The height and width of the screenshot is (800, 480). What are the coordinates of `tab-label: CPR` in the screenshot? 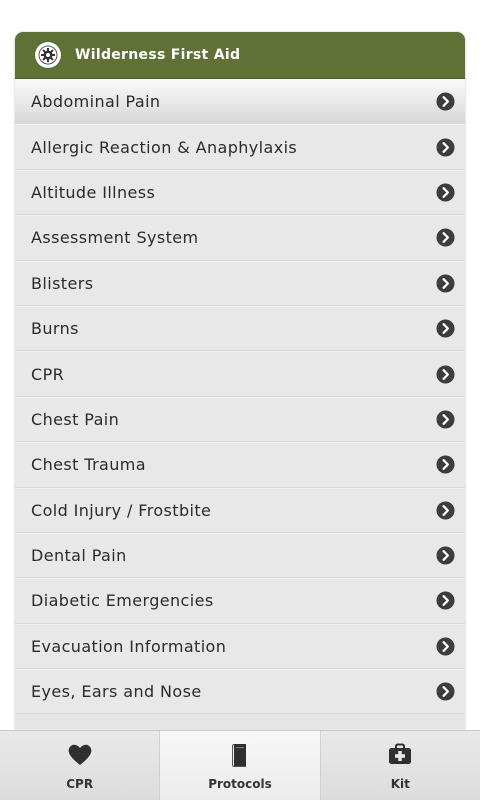 It's located at (80, 784).